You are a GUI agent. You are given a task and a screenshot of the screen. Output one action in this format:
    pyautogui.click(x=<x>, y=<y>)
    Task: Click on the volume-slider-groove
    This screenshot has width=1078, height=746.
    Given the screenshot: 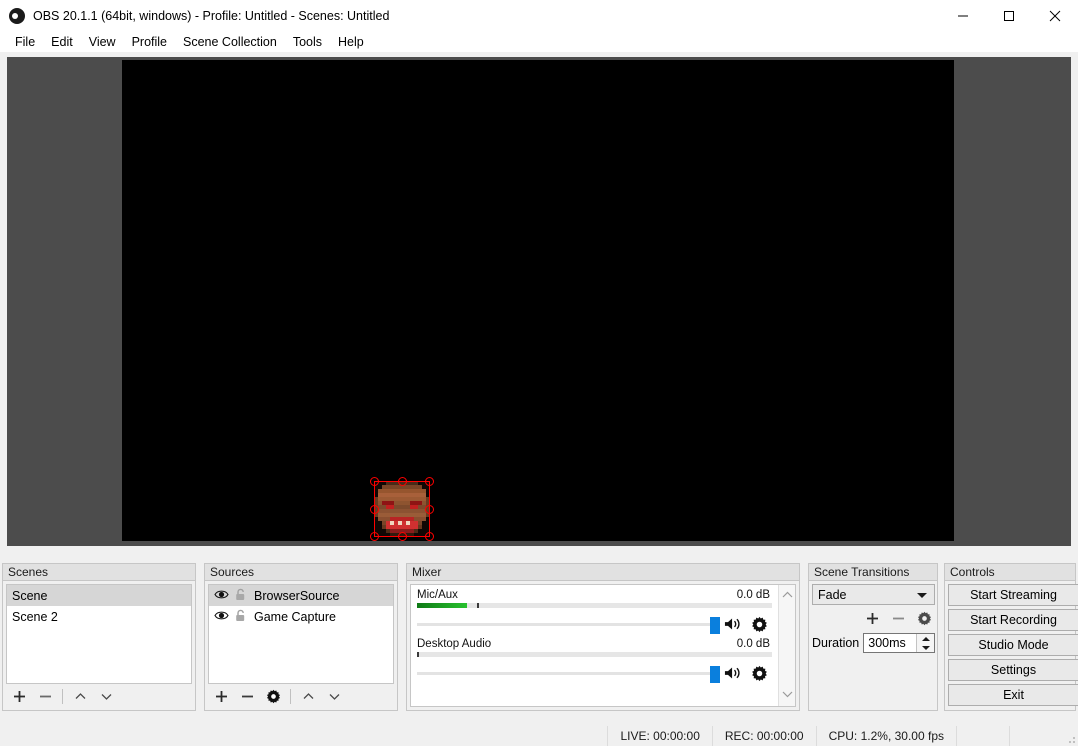 What is the action you would take?
    pyautogui.click(x=568, y=673)
    